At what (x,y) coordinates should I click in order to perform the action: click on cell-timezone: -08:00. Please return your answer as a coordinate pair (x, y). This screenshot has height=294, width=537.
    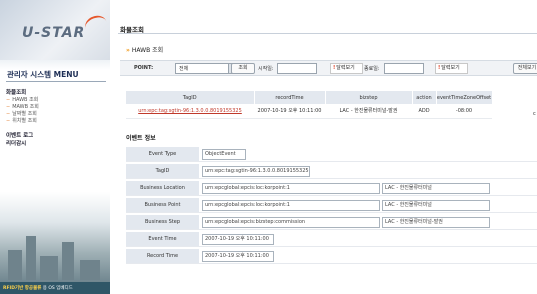
    Looking at the image, I should click on (464, 111).